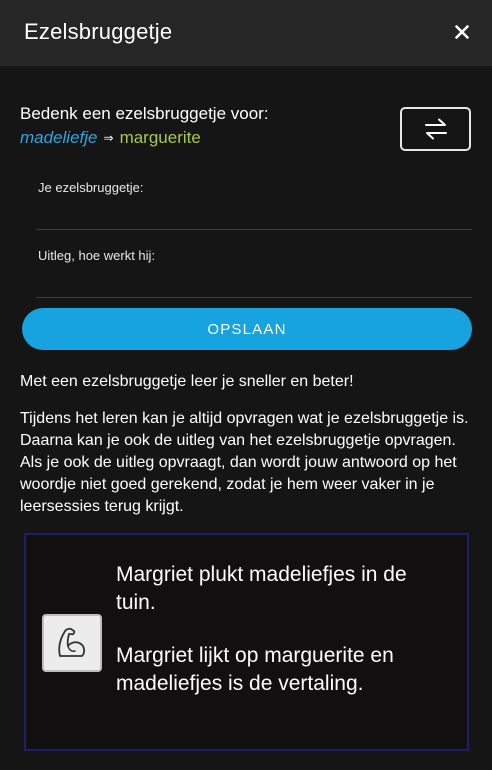  I want to click on save-button: OPSLAAN, so click(247, 329).